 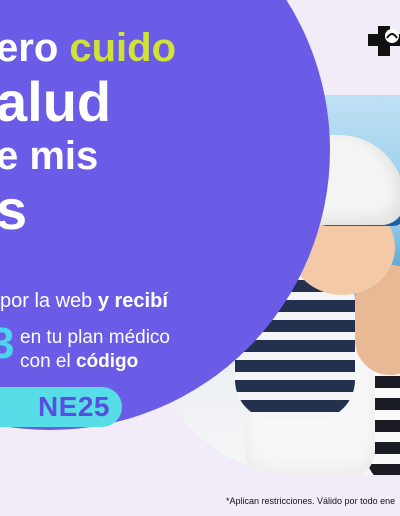 I want to click on promo-line-1: por la web y recibí, so click(x=84, y=301).